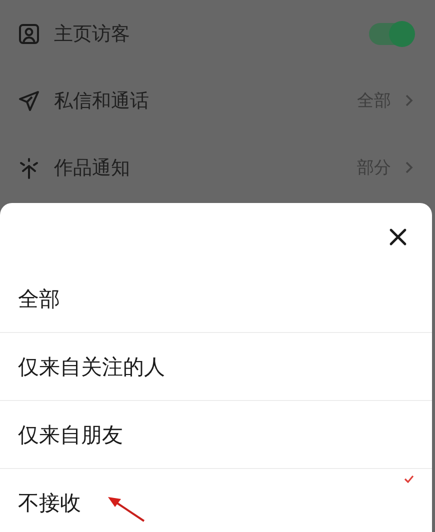 The image size is (435, 532). I want to click on option-item: 仅来自朋友, so click(216, 434).